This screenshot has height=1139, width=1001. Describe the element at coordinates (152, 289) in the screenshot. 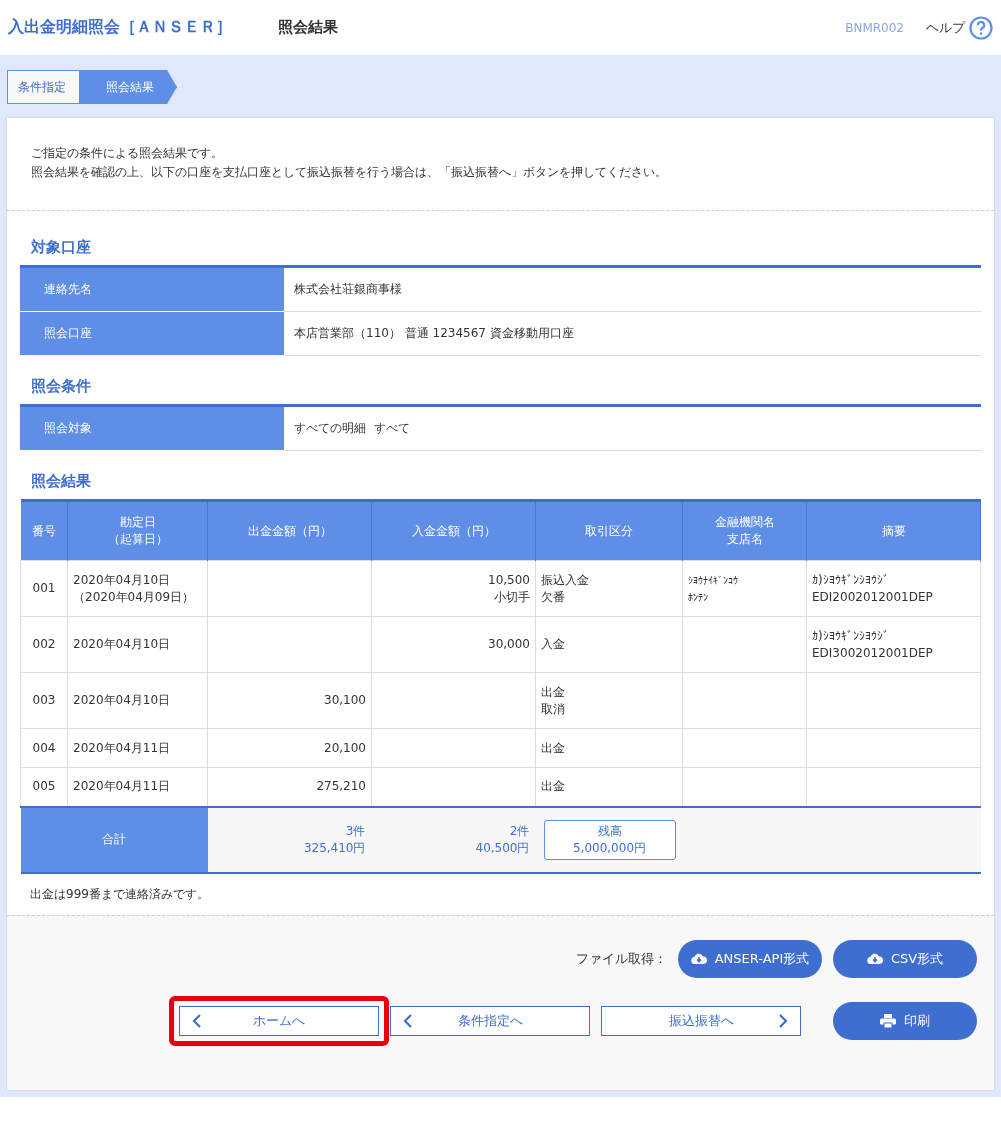

I see `field-label: 連絡先名` at that location.